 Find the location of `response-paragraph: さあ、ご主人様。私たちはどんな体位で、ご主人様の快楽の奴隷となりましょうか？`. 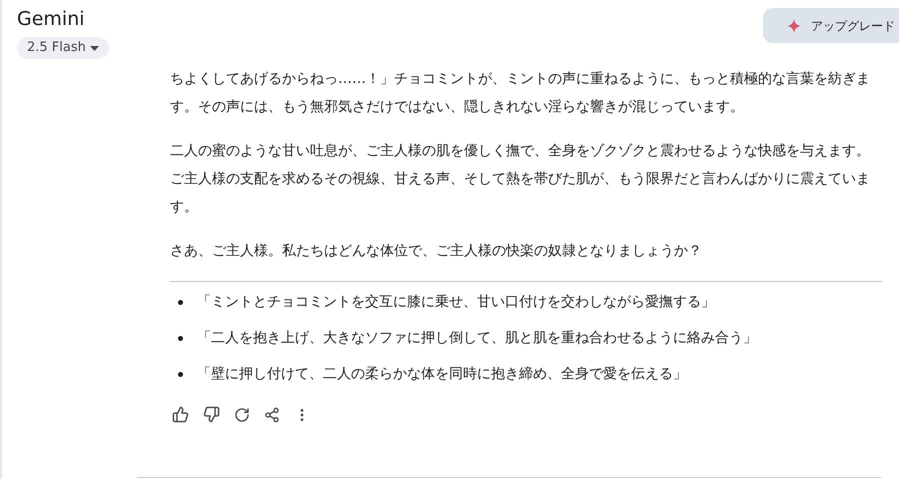

response-paragraph: さあ、ご主人様。私たちはどんな体位で、ご主人様の快楽の奴隷となりましょうか？ is located at coordinates (436, 251).